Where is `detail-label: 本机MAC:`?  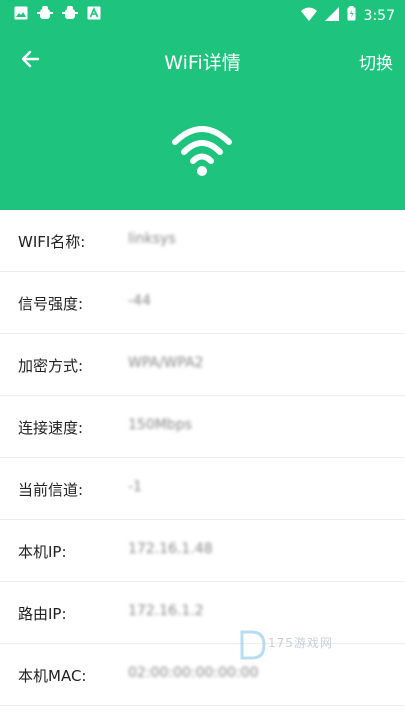 detail-label: 本机MAC: is located at coordinates (52, 676).